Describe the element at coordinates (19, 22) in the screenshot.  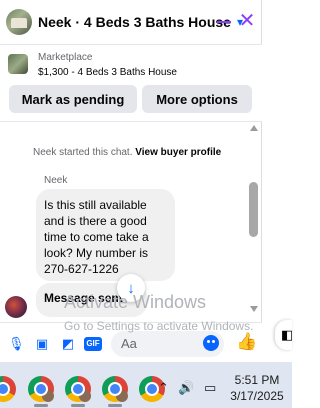
I see `listing-avatar` at that location.